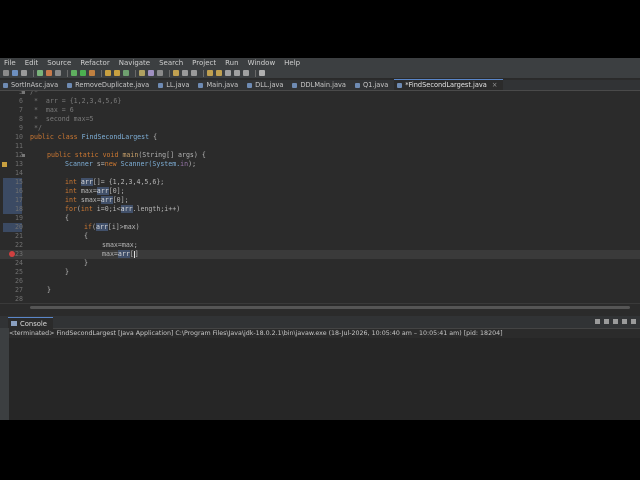 This screenshot has width=640, height=480. Describe the element at coordinates (30, 323) in the screenshot. I see `tab-console: Console` at that location.